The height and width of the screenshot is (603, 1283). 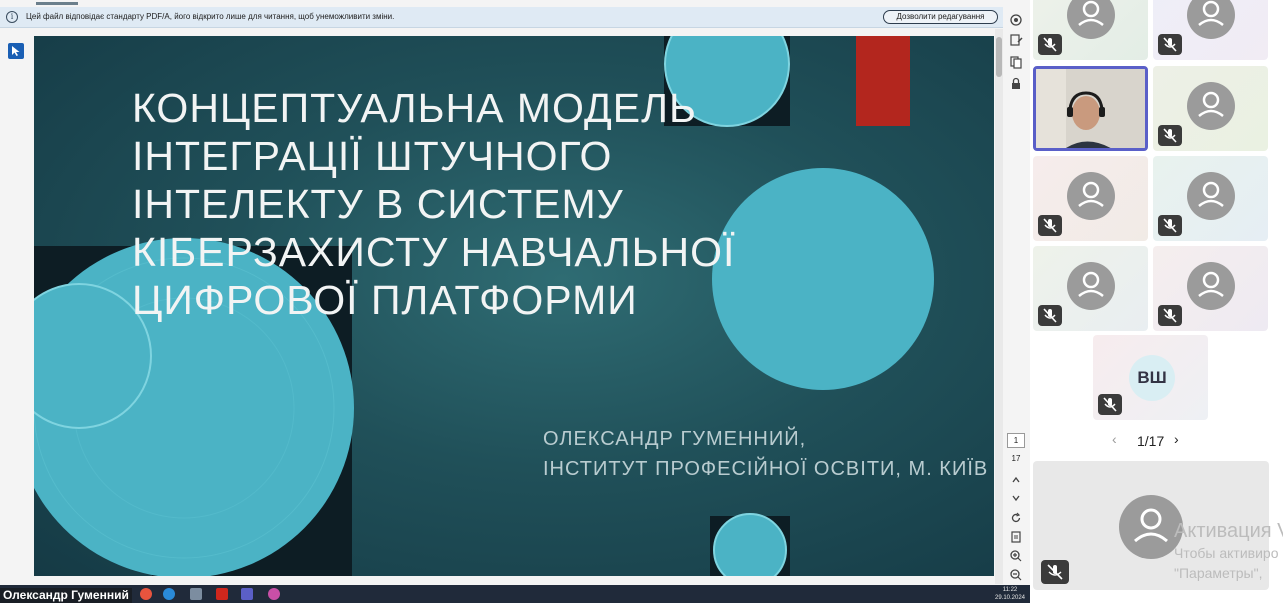 What do you see at coordinates (1017, 84) in the screenshot?
I see `protect-tool-icon` at bounding box center [1017, 84].